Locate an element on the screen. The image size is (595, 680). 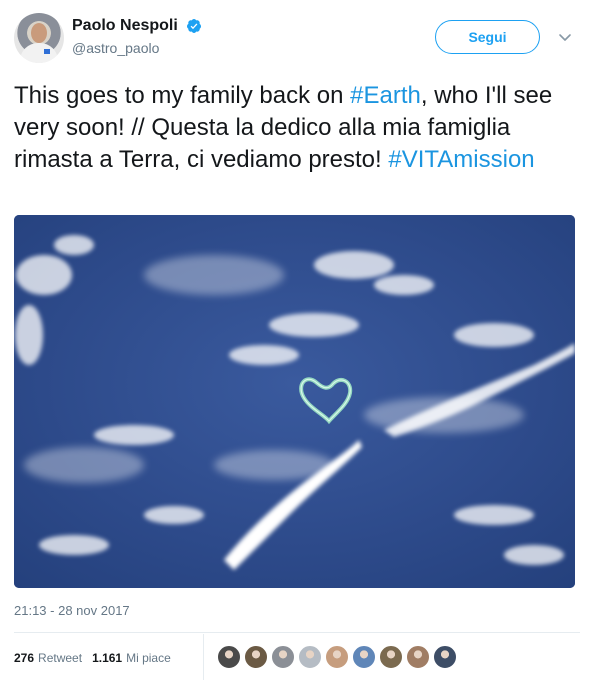
author-info: Paolo Nespoli @astro_paolo is located at coordinates (137, 36).